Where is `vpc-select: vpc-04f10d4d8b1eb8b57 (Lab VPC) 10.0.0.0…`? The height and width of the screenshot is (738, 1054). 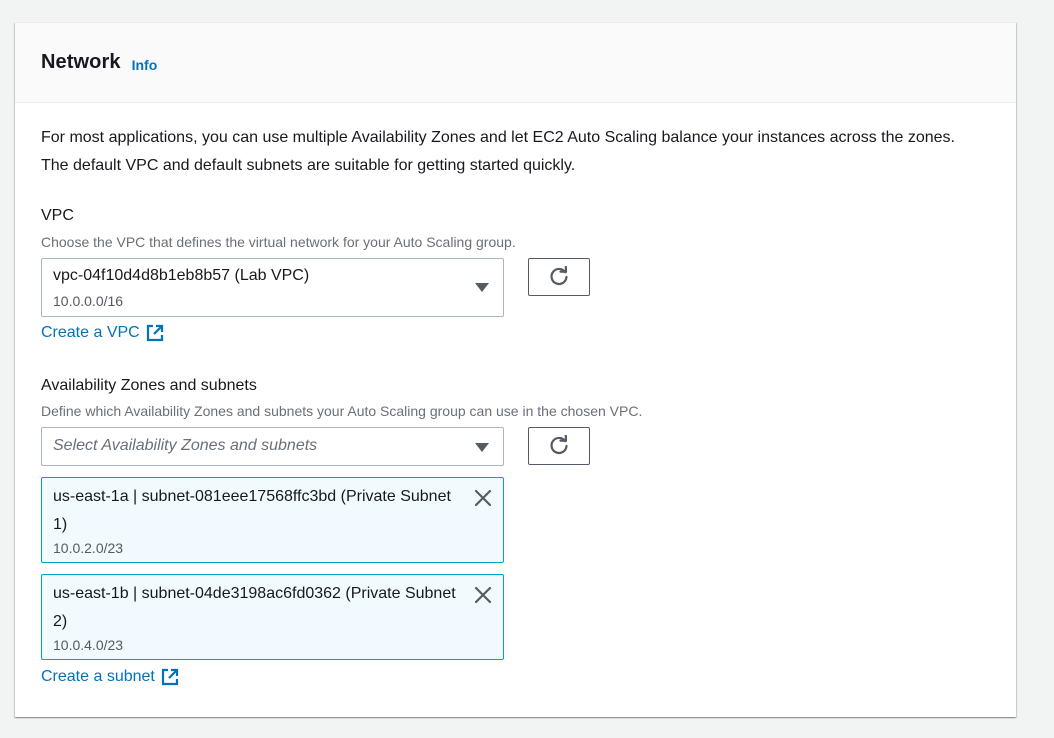
vpc-select: vpc-04f10d4d8b1eb8b57 (Lab VPC) 10.0.0.0… is located at coordinates (272, 287).